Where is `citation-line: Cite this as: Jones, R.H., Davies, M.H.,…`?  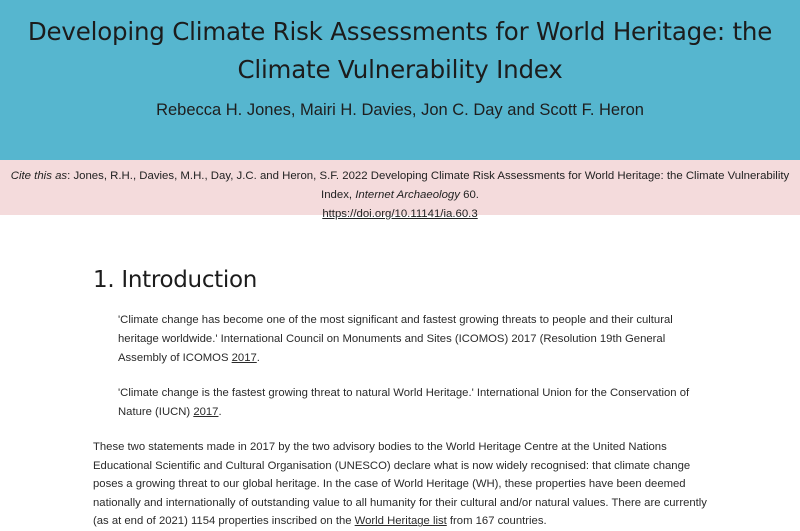
citation-line: Cite this as: Jones, R.H., Davies, M.H.,… is located at coordinates (400, 186).